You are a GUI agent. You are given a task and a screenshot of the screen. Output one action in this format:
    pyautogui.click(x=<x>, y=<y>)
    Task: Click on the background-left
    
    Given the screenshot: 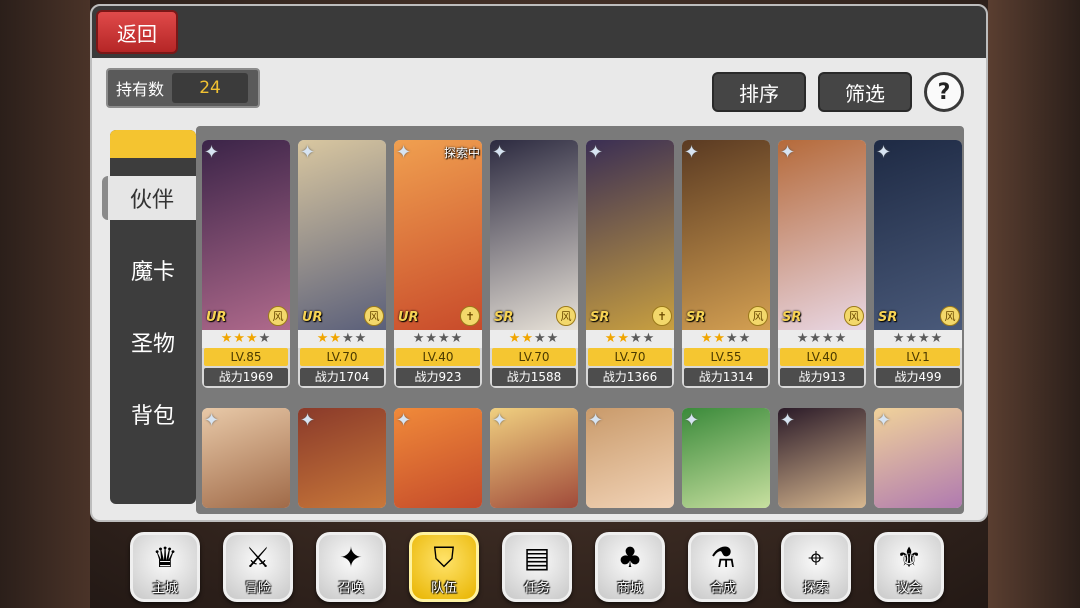 What is the action you would take?
    pyautogui.click(x=45, y=304)
    